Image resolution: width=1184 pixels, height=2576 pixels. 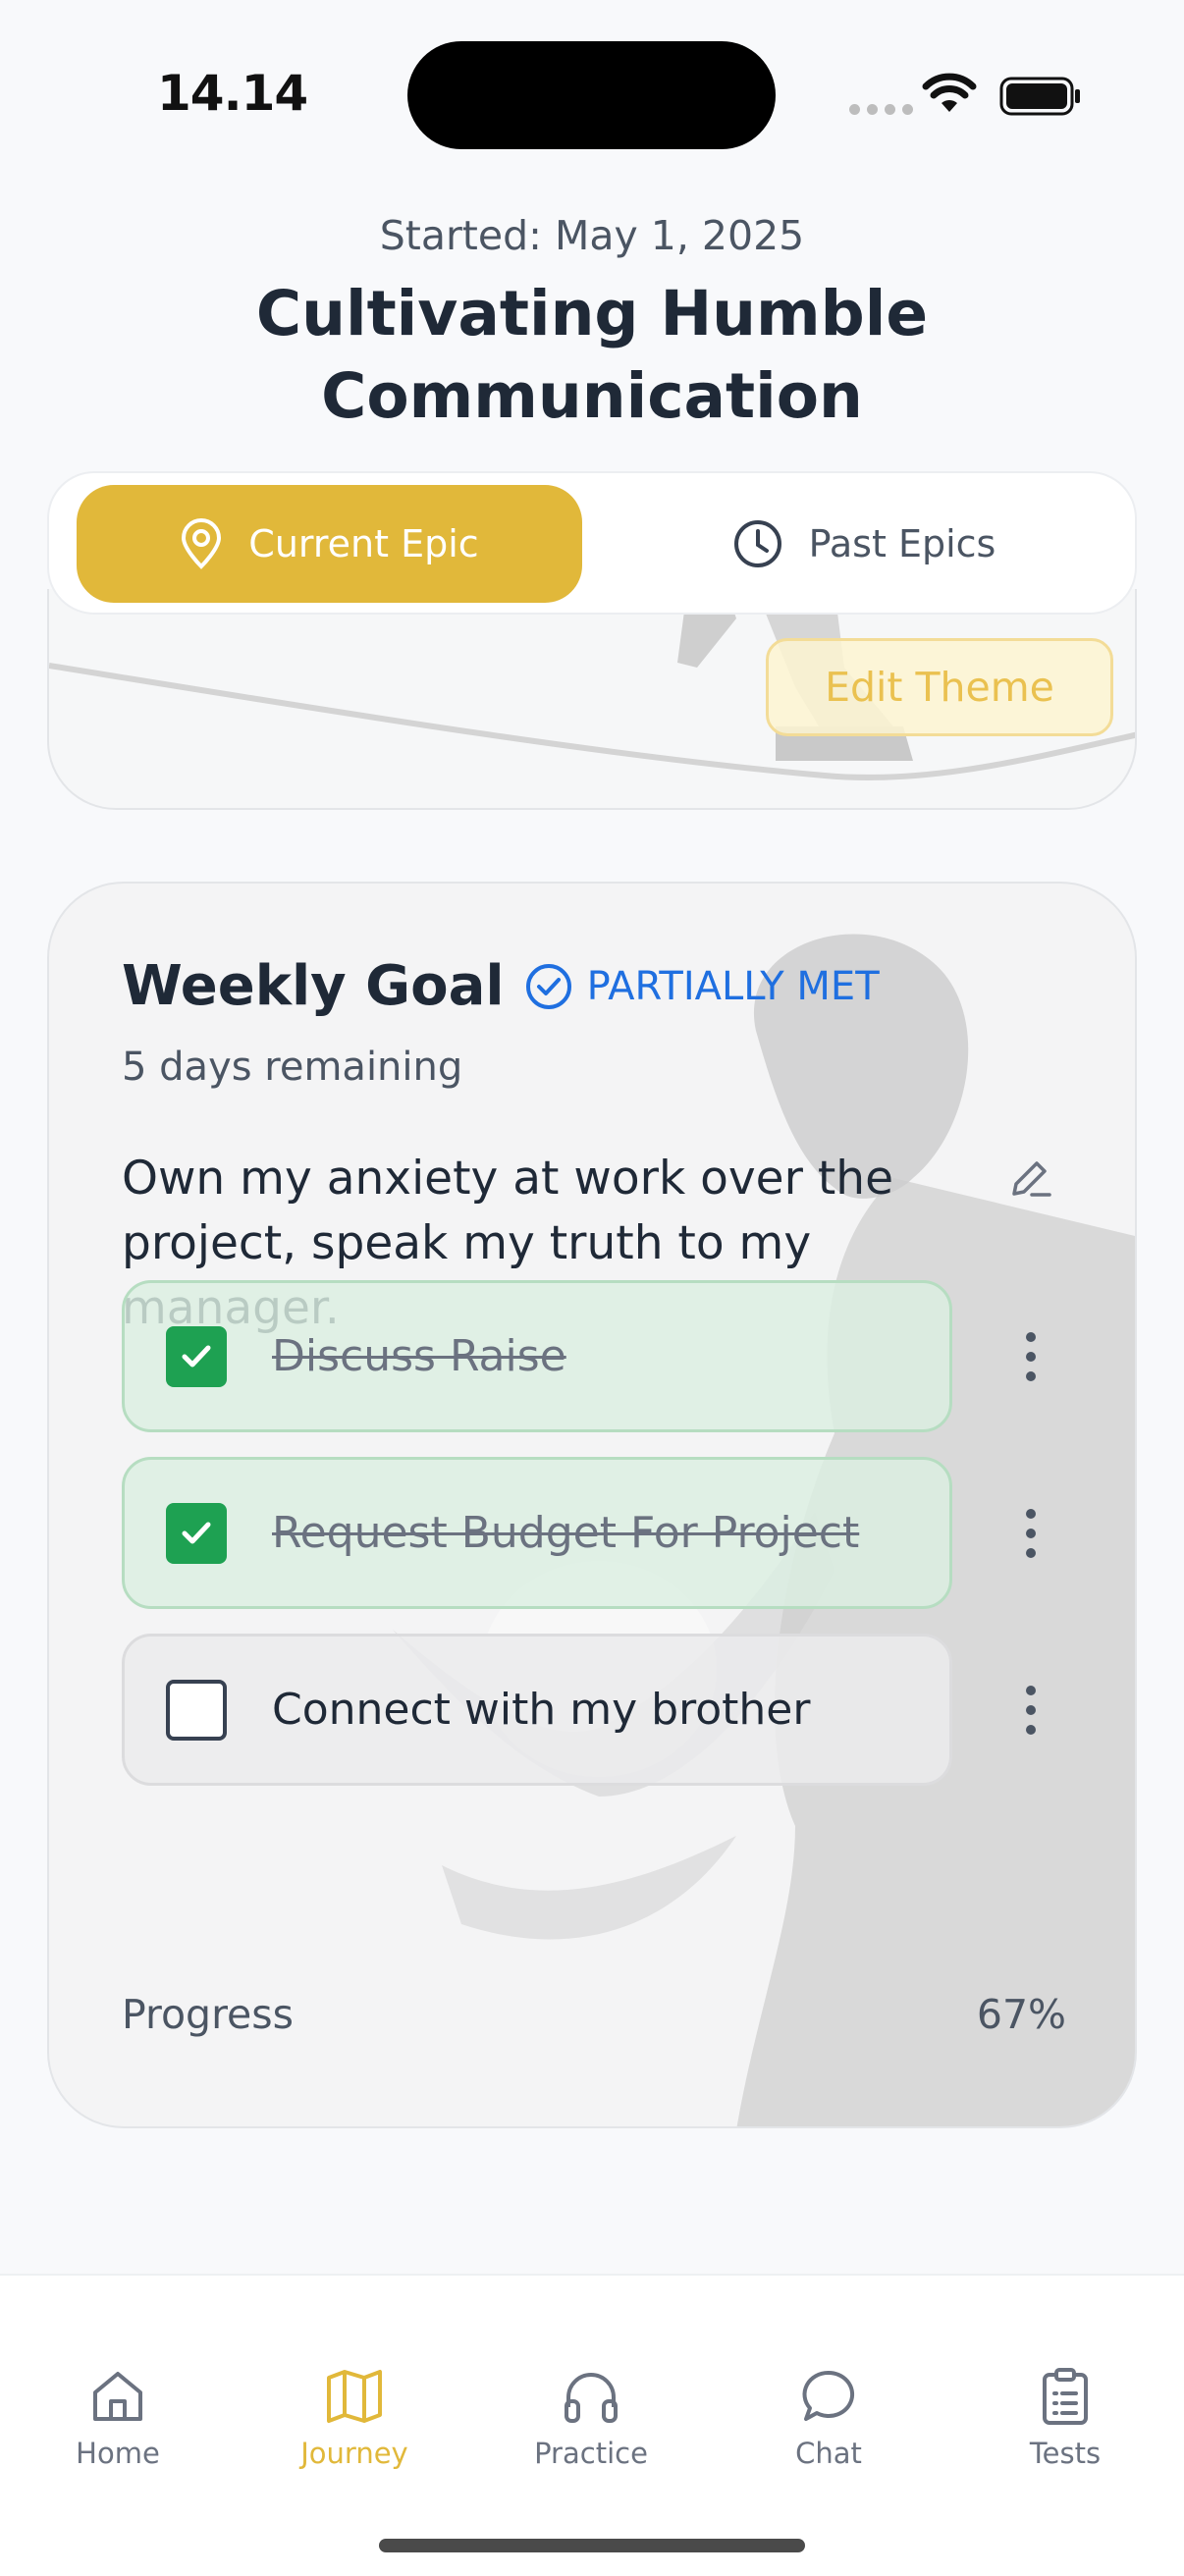 I want to click on epic-title: Cultivating Humble Communication, so click(x=592, y=355).